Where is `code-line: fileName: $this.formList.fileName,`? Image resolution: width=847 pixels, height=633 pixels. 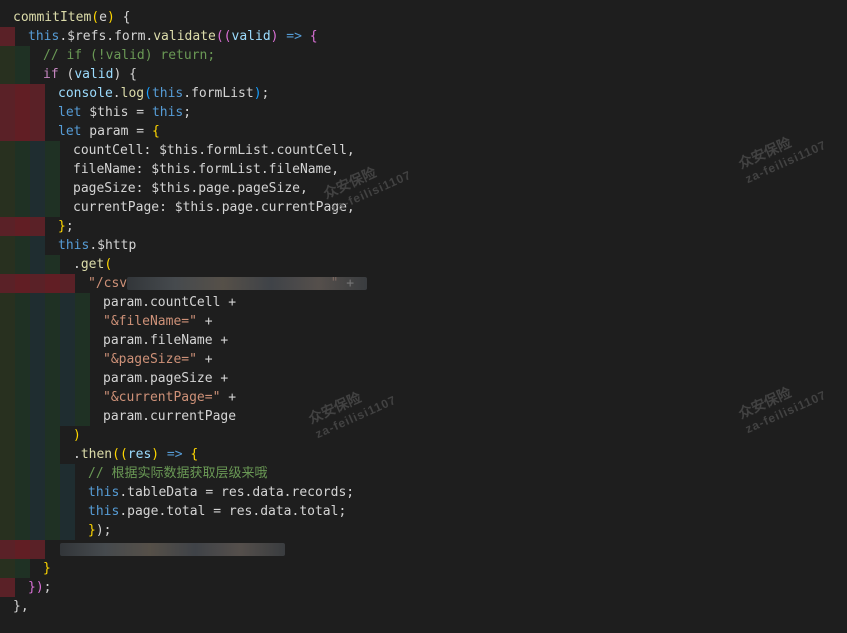
code-line: fileName: $this.formList.fileName, is located at coordinates (423, 169).